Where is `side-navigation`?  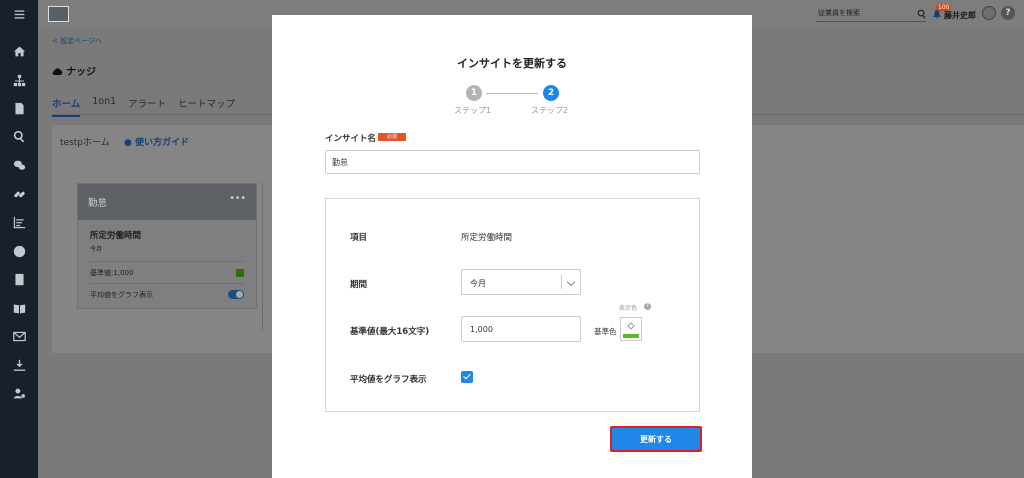
side-navigation is located at coordinates (19, 239).